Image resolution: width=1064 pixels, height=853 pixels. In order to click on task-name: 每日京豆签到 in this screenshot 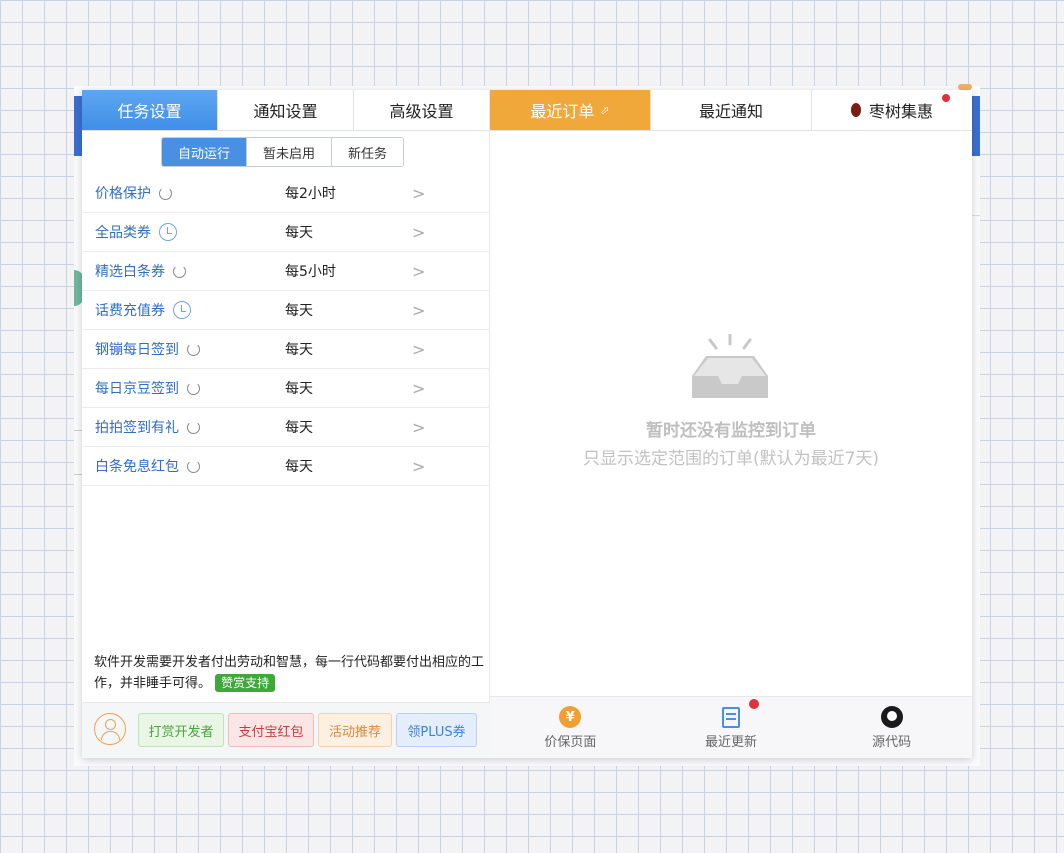, I will do `click(137, 389)`.